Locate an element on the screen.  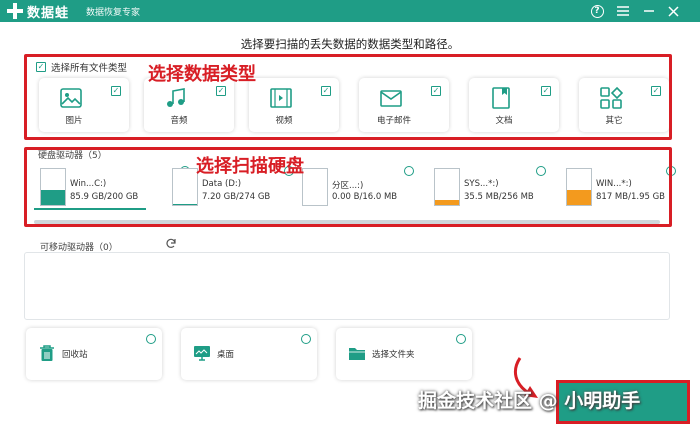
minimize-button is located at coordinates (649, 11).